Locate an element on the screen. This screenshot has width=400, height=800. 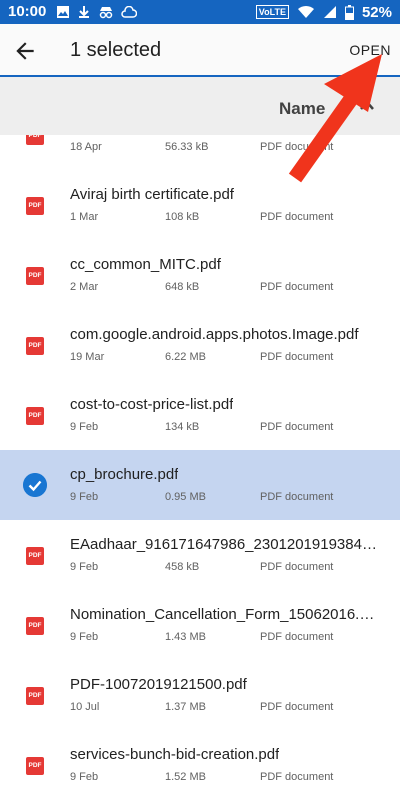
file-size: 108 kB is located at coordinates (182, 217).